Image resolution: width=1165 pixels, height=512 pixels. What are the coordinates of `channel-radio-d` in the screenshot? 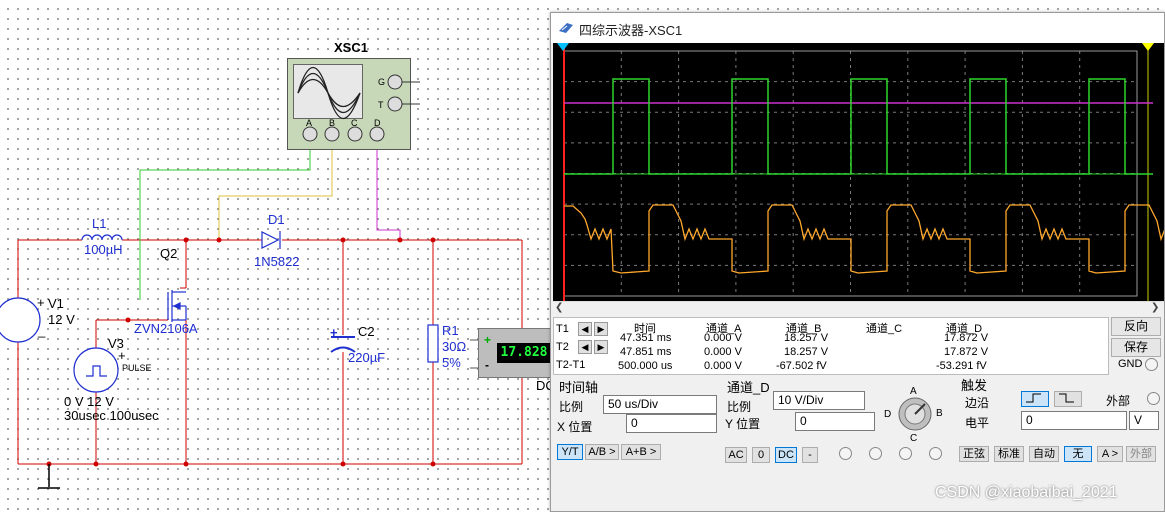 It's located at (935, 453).